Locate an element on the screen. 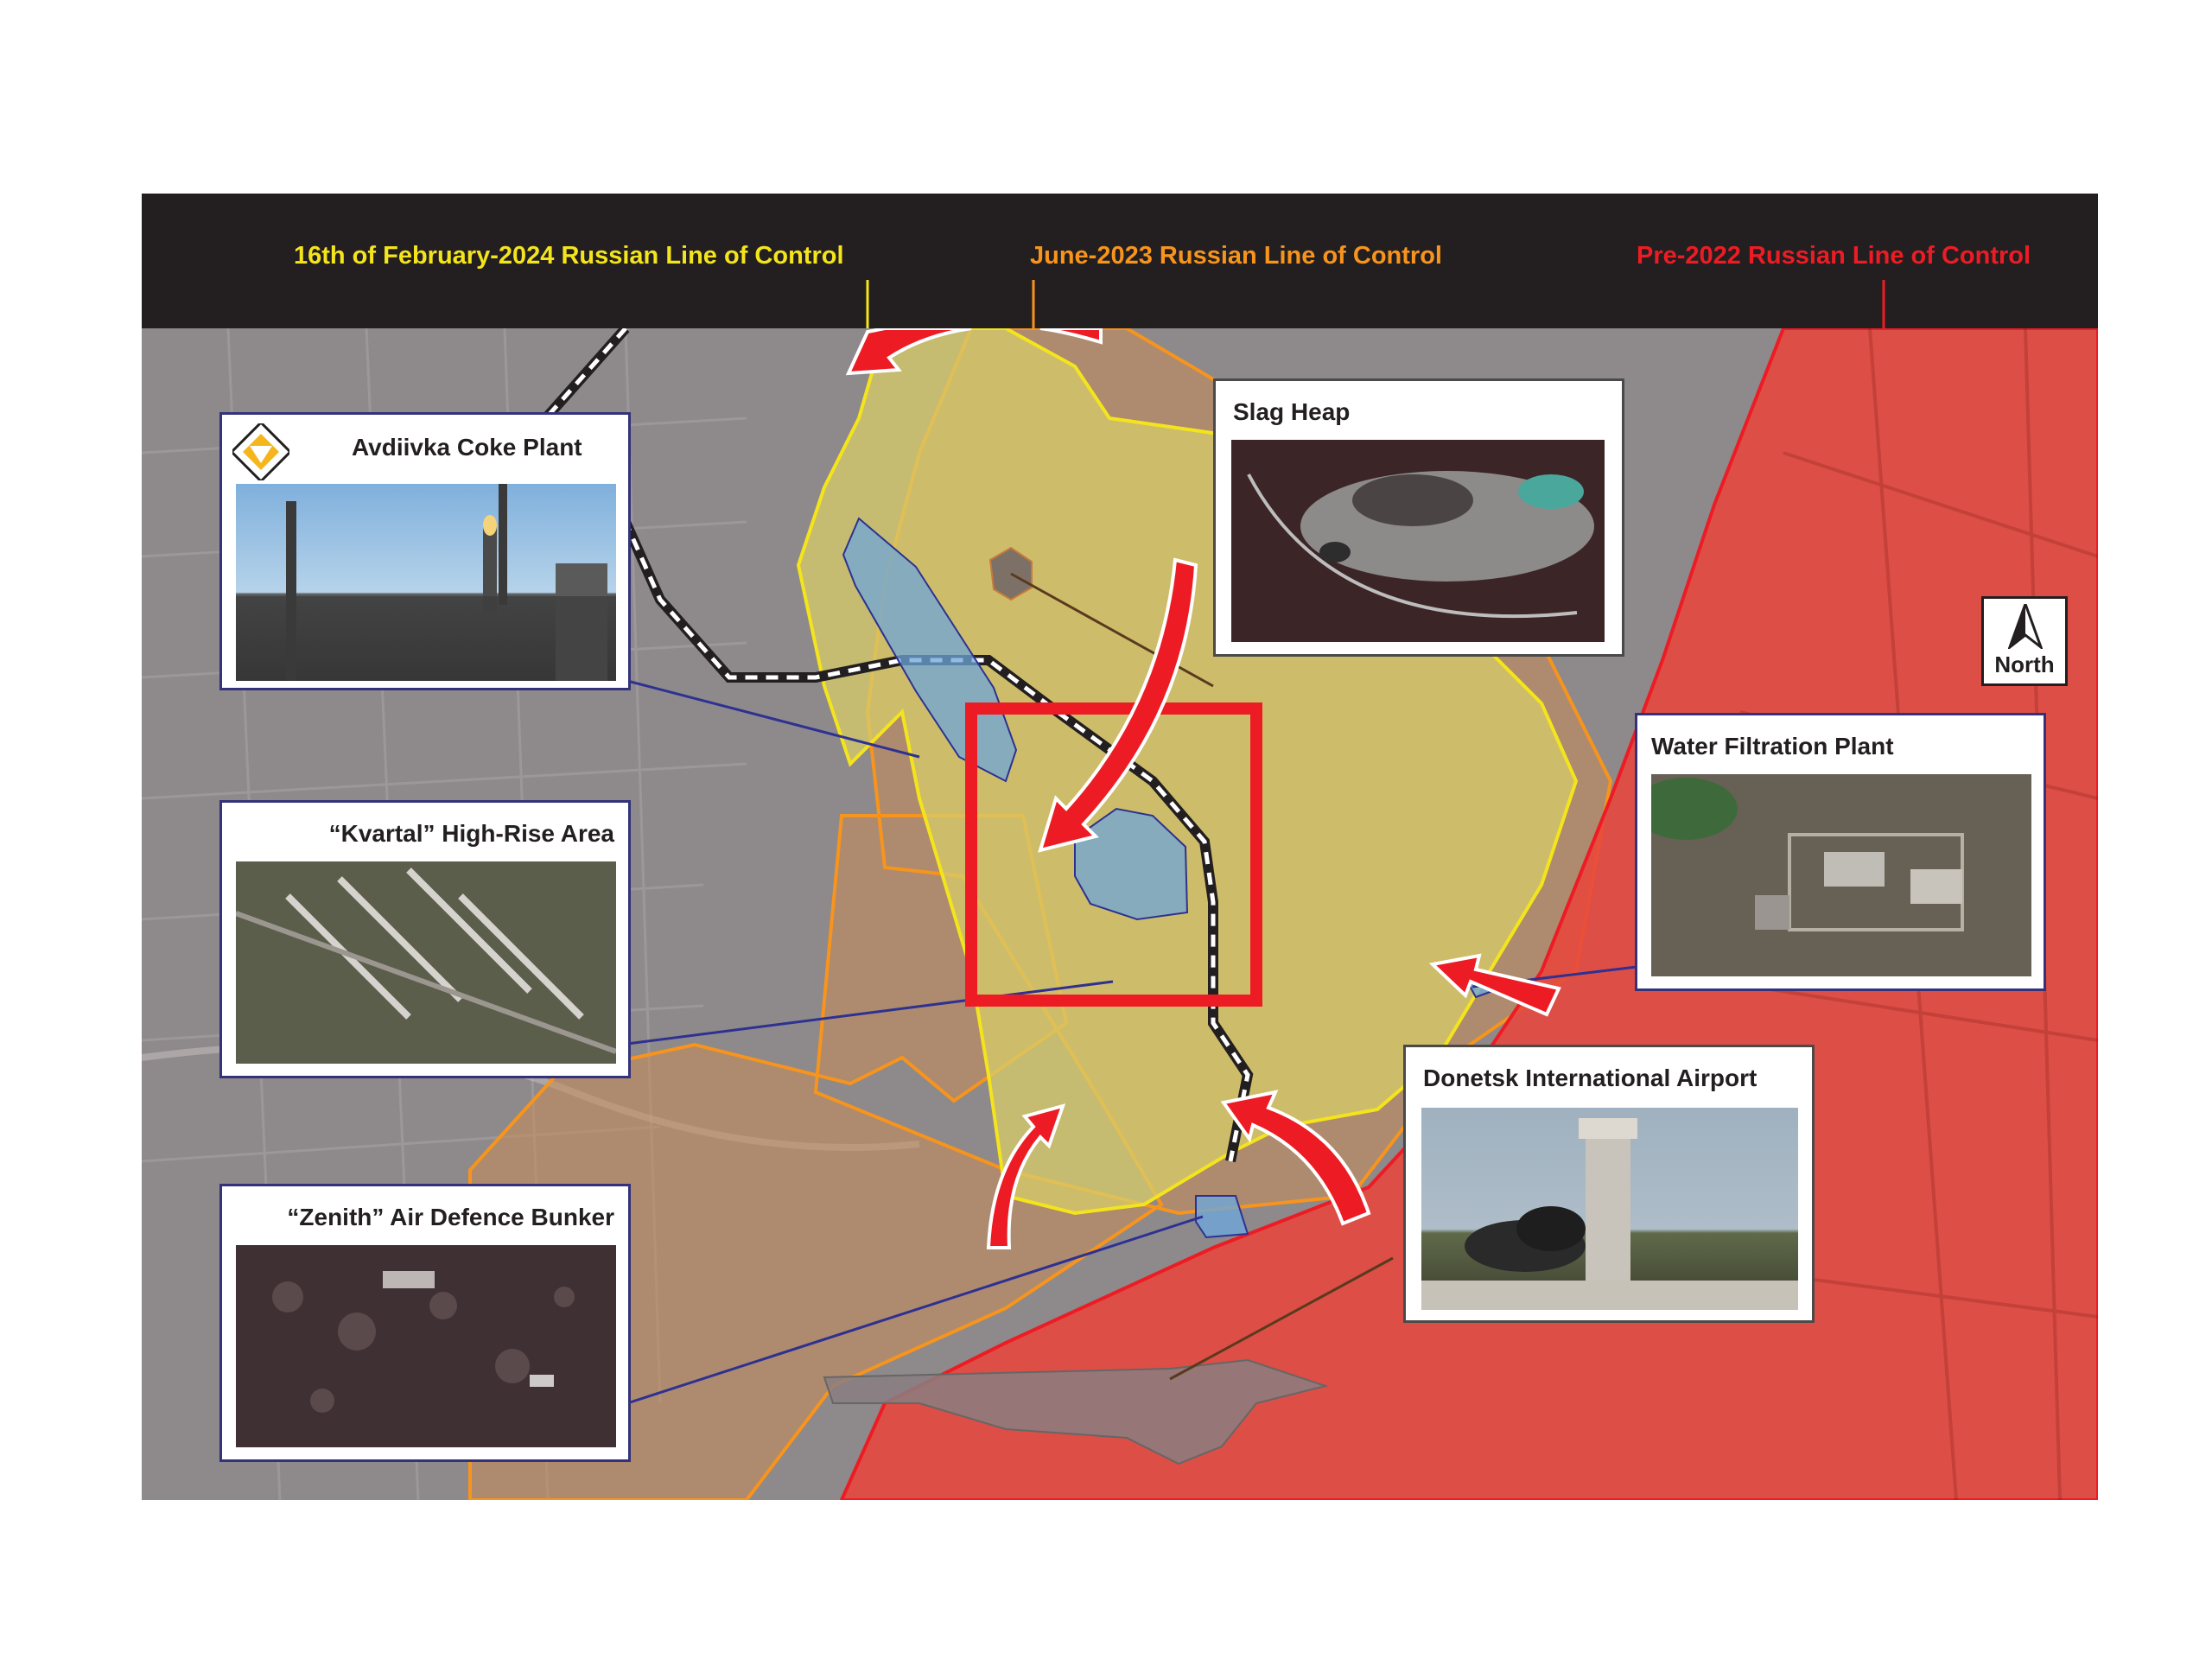 This screenshot has height=1659, width=2212. north-label: North is located at coordinates (2024, 664).